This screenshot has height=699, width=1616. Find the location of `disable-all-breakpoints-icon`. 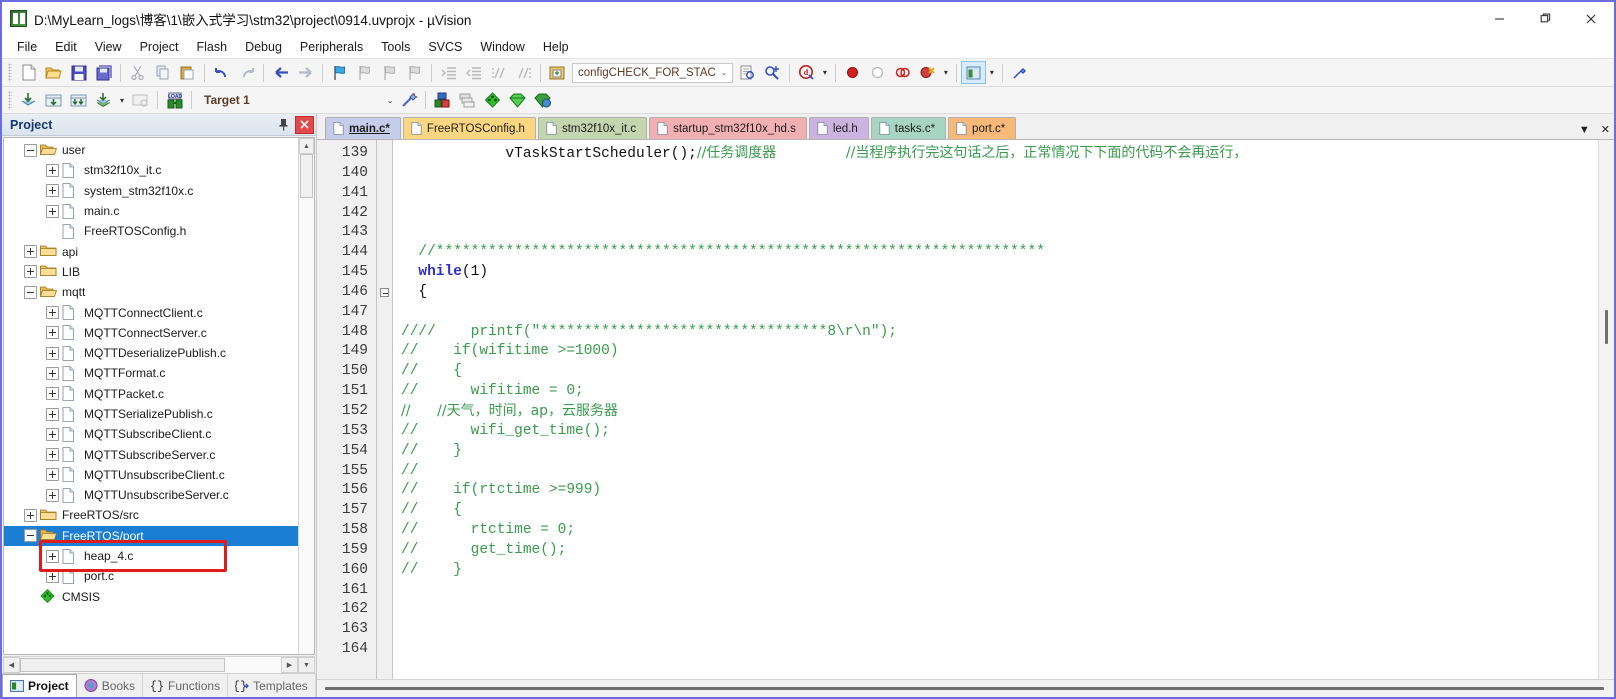

disable-all-breakpoints-icon is located at coordinates (902, 72).